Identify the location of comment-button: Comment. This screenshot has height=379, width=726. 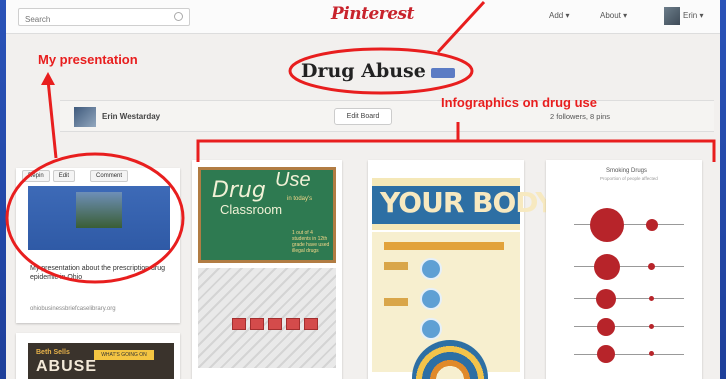
(109, 176).